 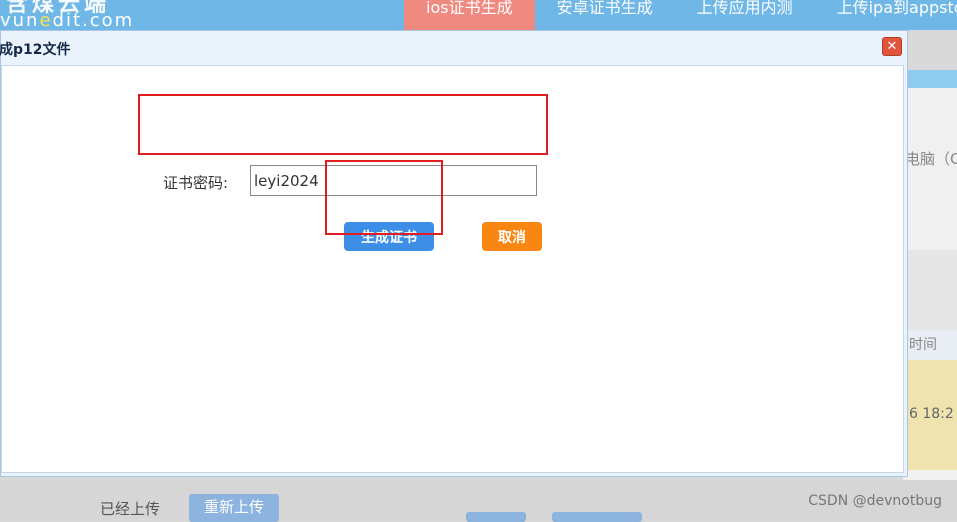 I want to click on nav-ios-cert: ios证书生成, so click(x=469, y=15).